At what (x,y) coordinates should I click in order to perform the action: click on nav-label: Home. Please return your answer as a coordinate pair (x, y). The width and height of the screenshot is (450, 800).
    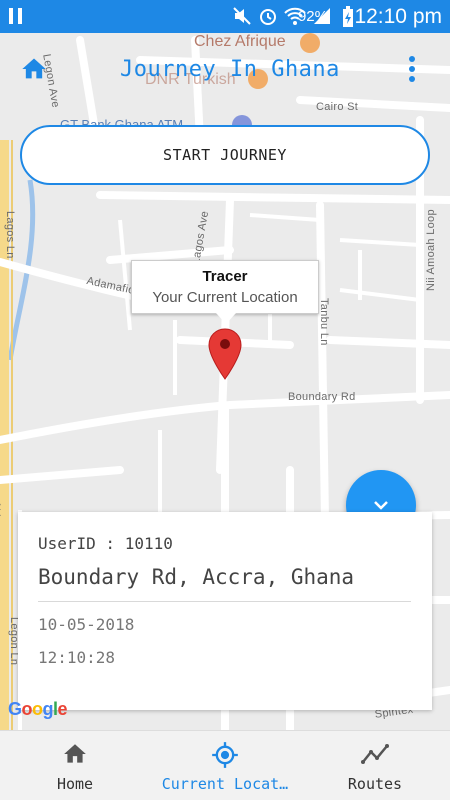
    Looking at the image, I should click on (75, 784).